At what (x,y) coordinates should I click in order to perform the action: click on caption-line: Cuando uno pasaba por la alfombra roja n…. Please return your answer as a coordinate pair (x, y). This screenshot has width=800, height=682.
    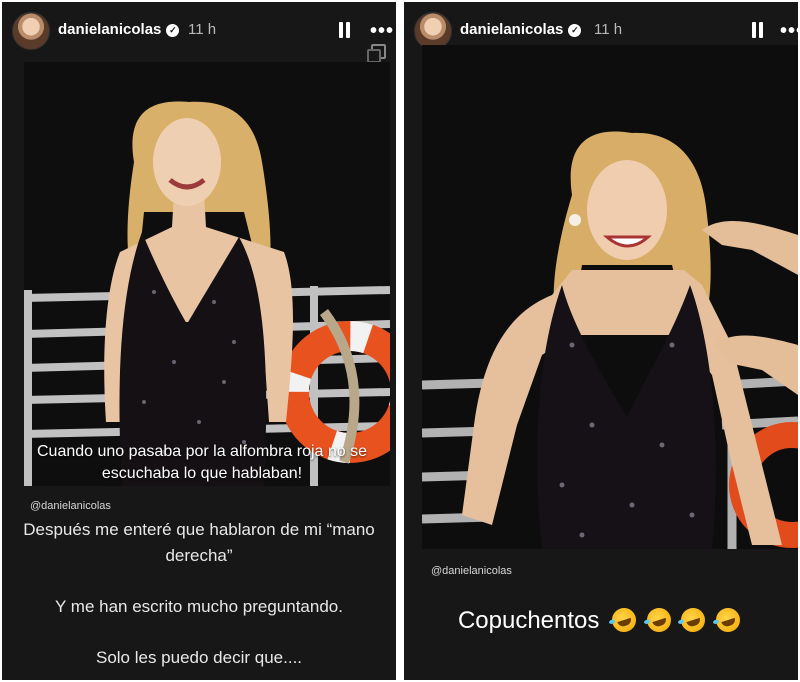
    Looking at the image, I should click on (202, 451).